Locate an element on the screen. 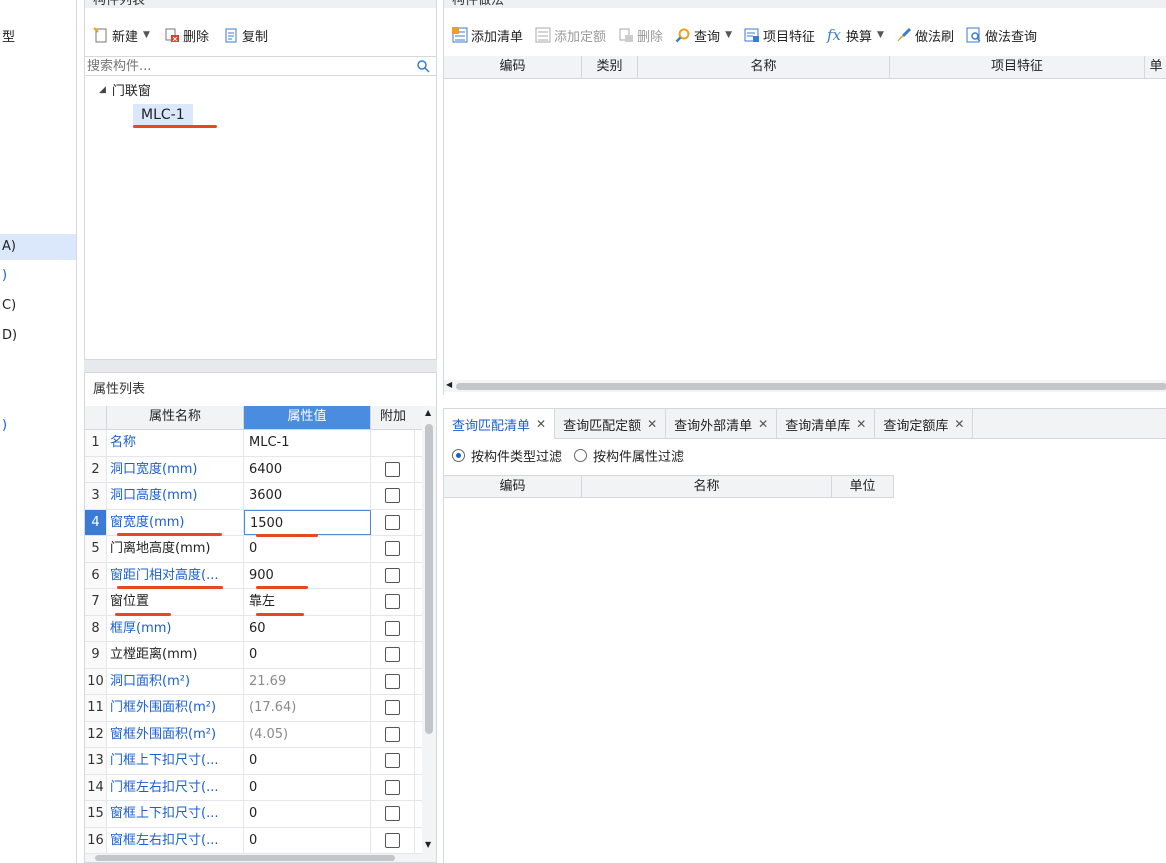  header-prop-value: 属性值 is located at coordinates (307, 417).